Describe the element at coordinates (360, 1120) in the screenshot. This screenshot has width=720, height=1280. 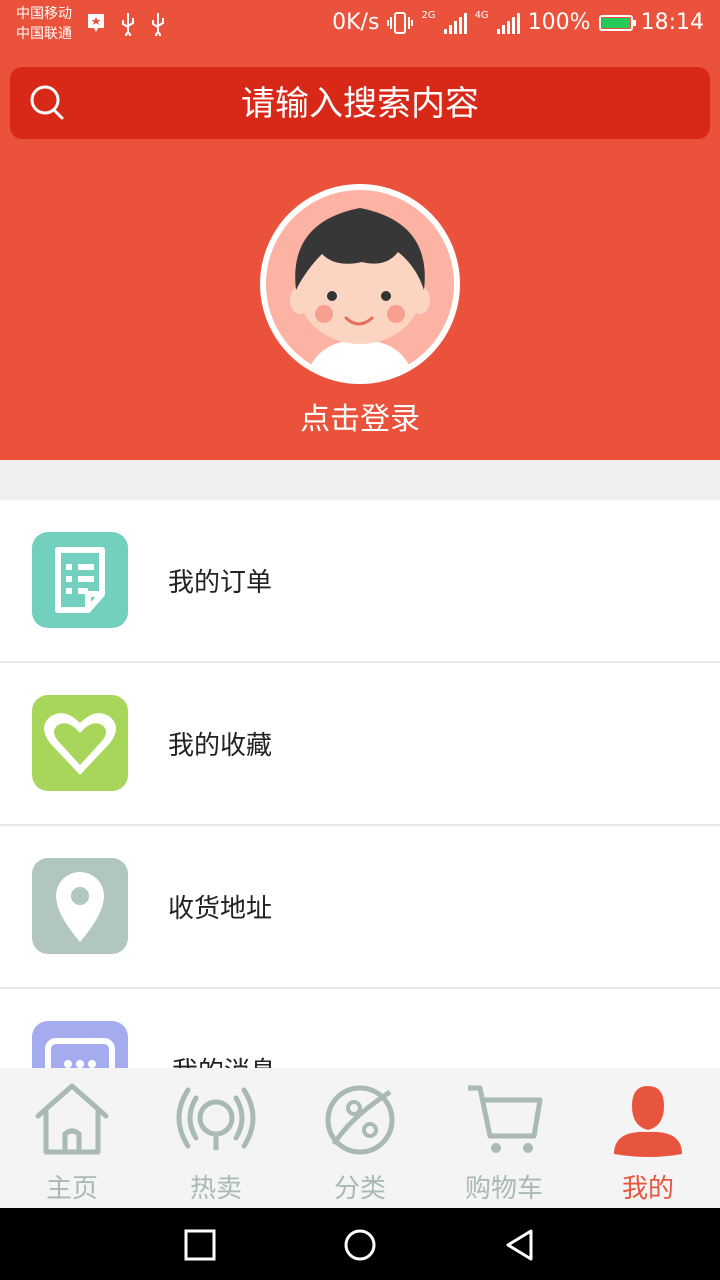
I see `category-icon` at that location.